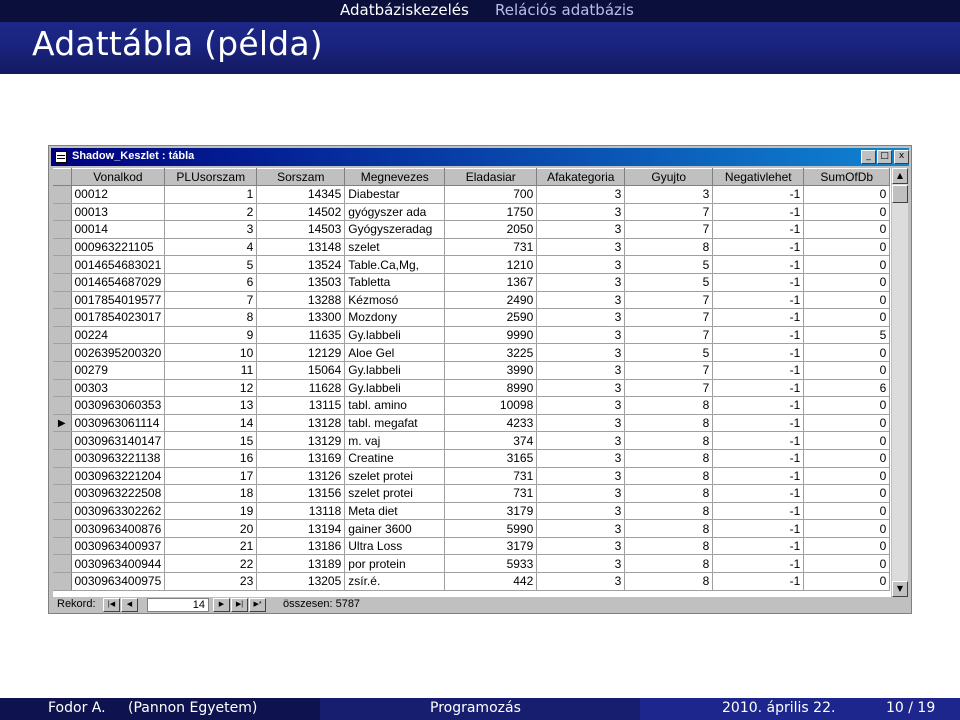 This screenshot has width=960, height=720. I want to click on table-cell-megnevezes: Diabestar, so click(395, 194).